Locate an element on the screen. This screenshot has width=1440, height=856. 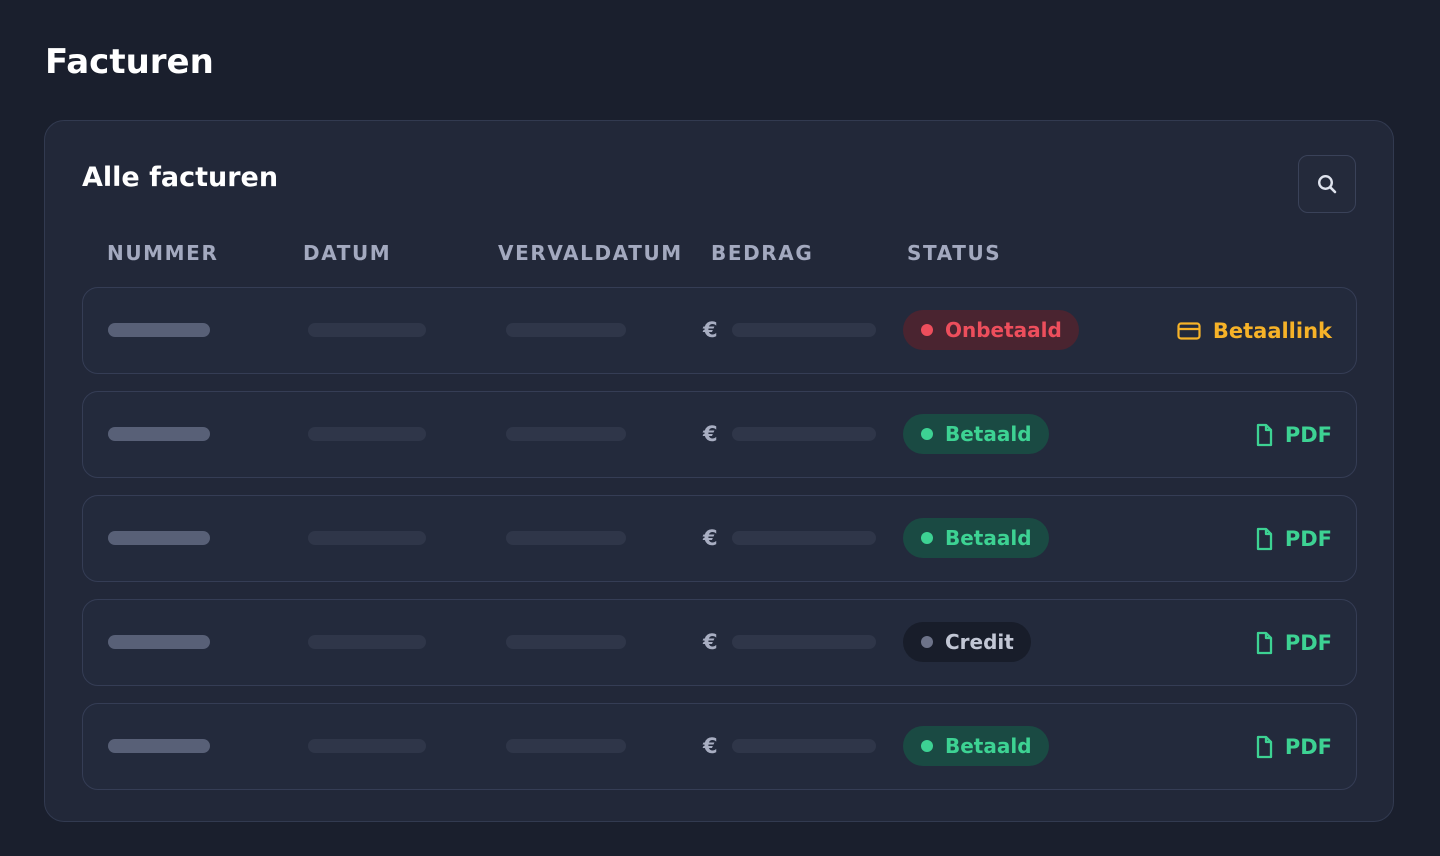
table-row: € Credit PDF is located at coordinates (719, 642).